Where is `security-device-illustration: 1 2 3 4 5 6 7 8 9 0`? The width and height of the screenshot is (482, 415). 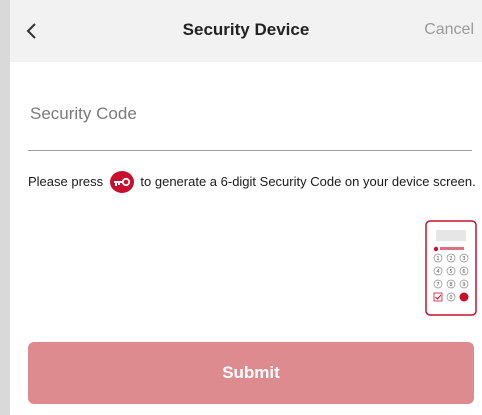
security-device-illustration: 1 2 3 4 5 6 7 8 9 0 is located at coordinates (451, 268).